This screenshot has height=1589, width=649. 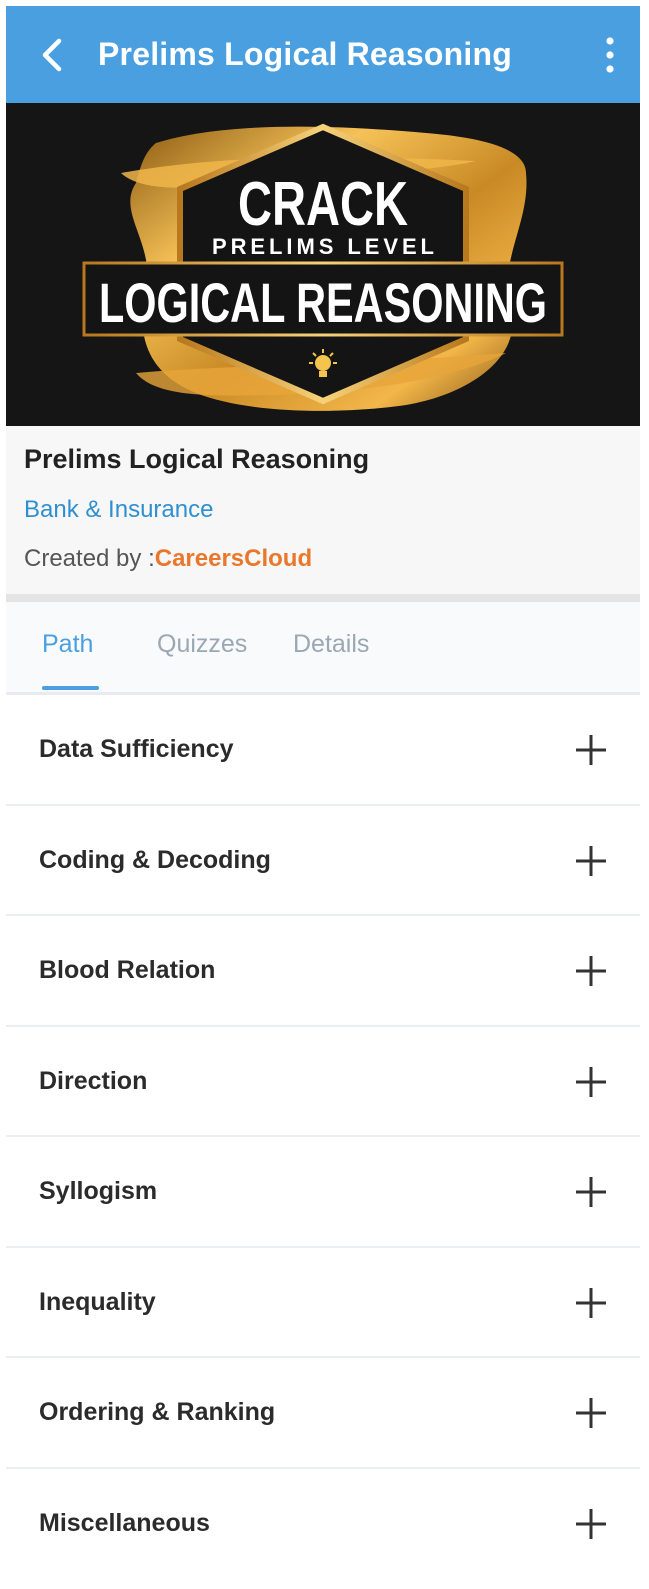 What do you see at coordinates (98, 1191) in the screenshot?
I see `path-item-label: Syllogism` at bounding box center [98, 1191].